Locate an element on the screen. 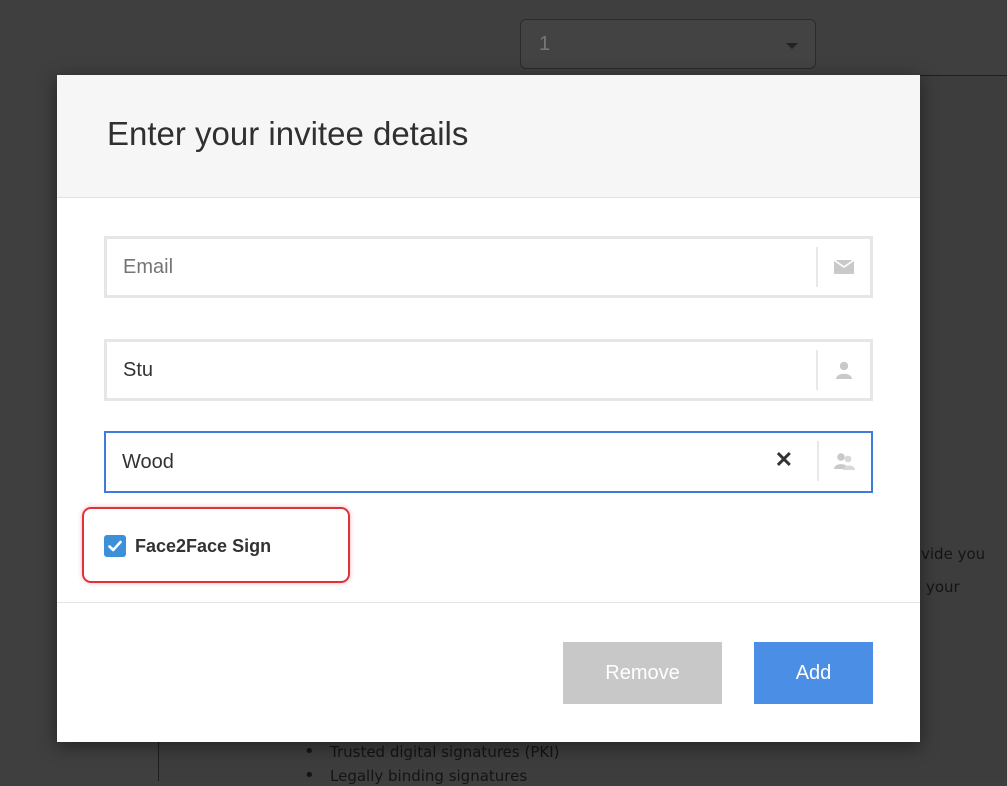  user-icon is located at coordinates (844, 370).